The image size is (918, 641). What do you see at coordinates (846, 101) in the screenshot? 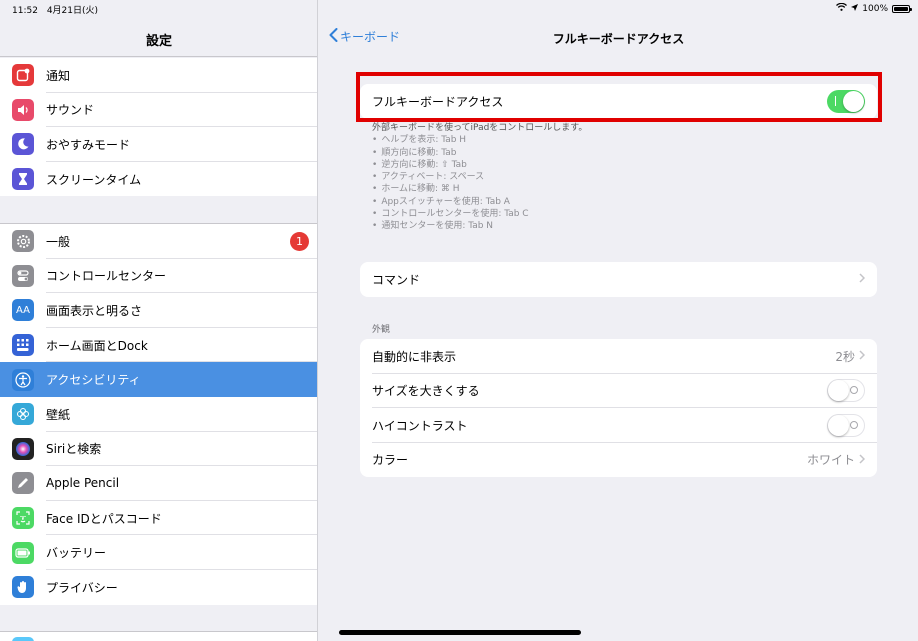
I see `full-keyboard-access-toggle` at bounding box center [846, 101].